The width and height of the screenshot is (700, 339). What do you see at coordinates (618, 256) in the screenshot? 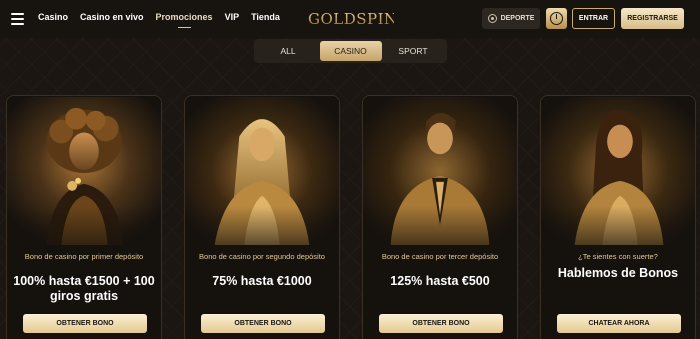
I see `card-subtitle: ¿Te sientes con suerte?` at bounding box center [618, 256].